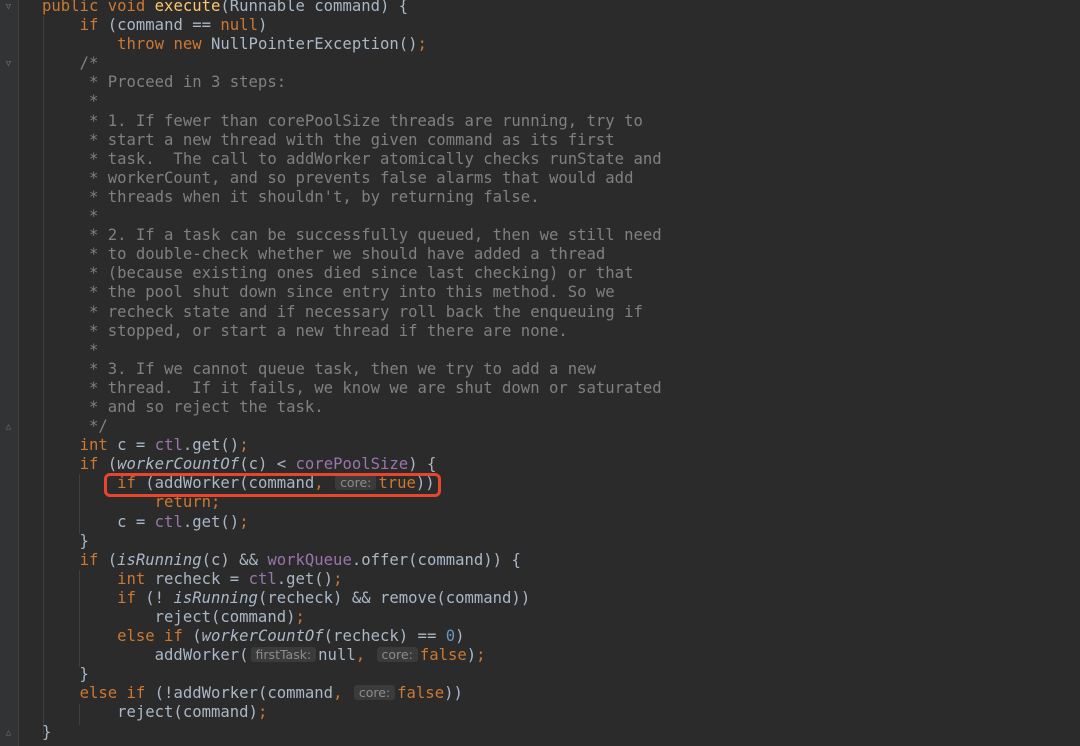  I want to click on code-line: /*, so click(352, 63).